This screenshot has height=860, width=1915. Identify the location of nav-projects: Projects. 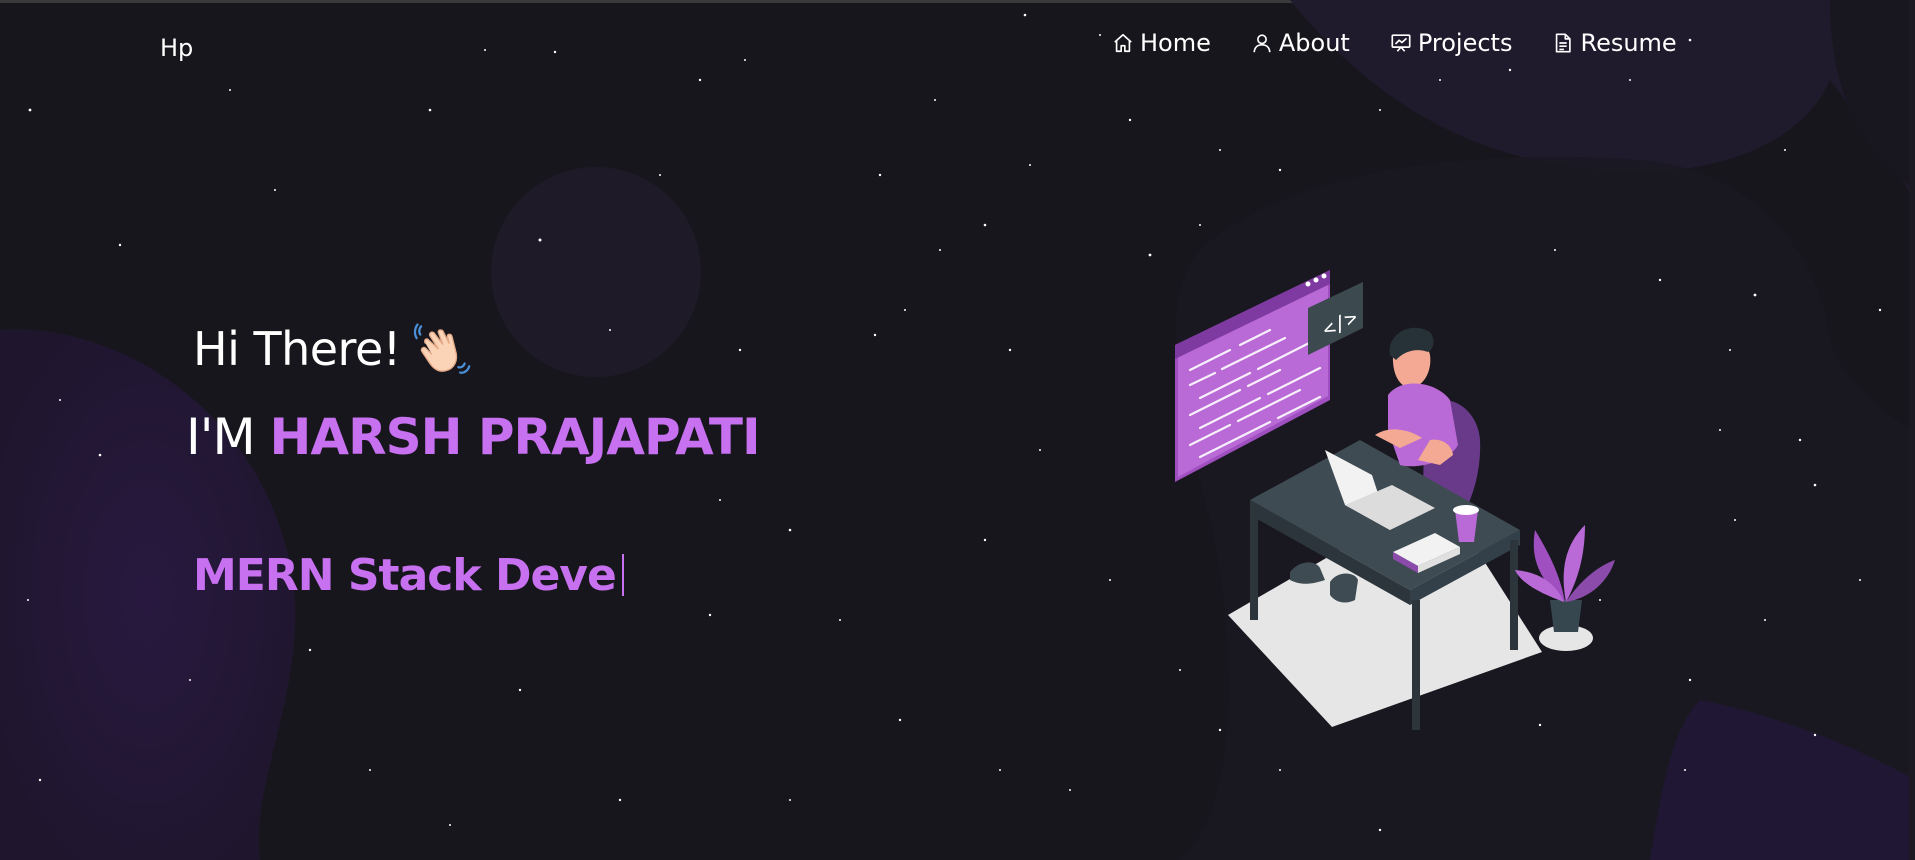
(1451, 43).